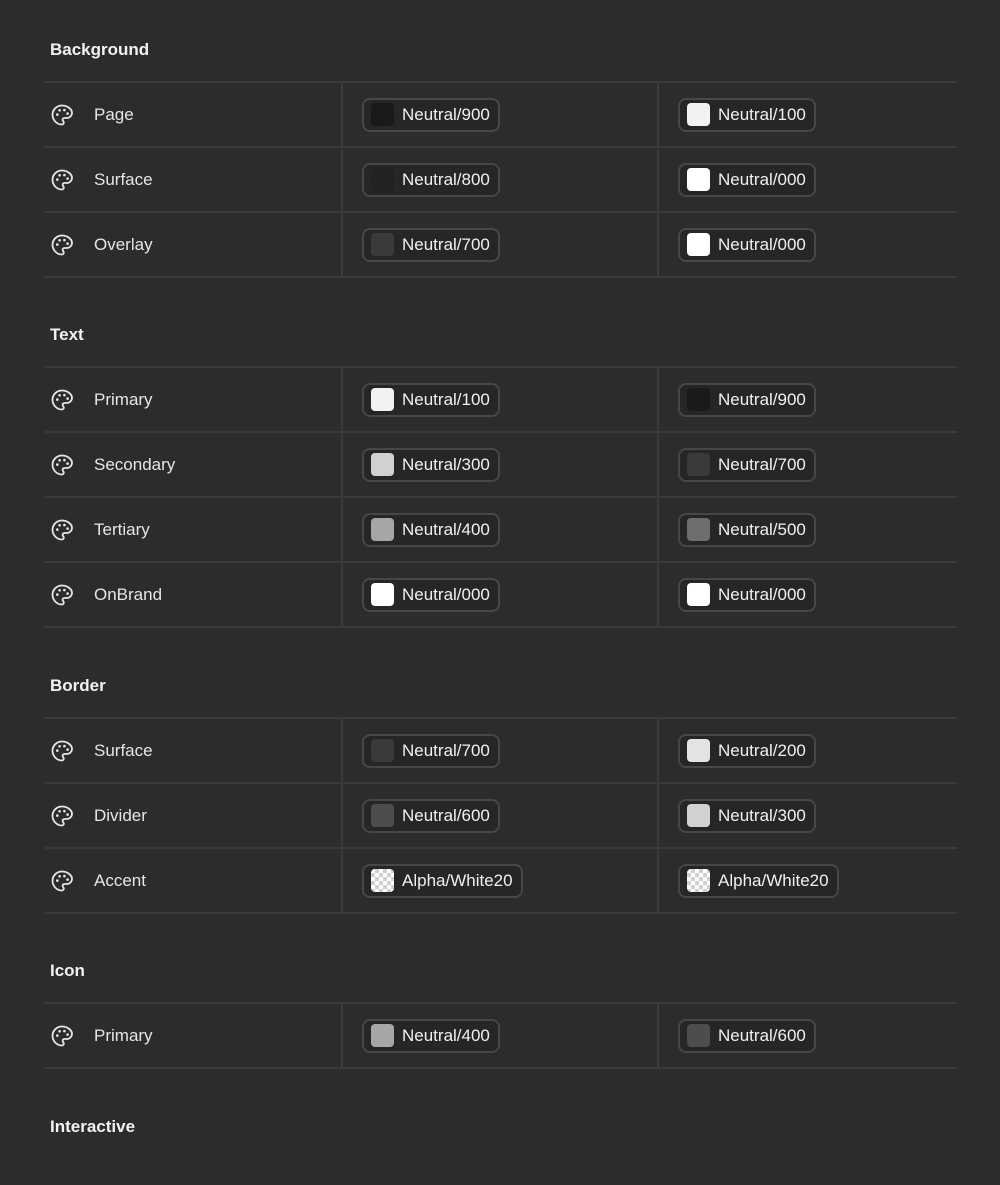  I want to click on dark-value-cell: Alpha/White20, so click(808, 880).